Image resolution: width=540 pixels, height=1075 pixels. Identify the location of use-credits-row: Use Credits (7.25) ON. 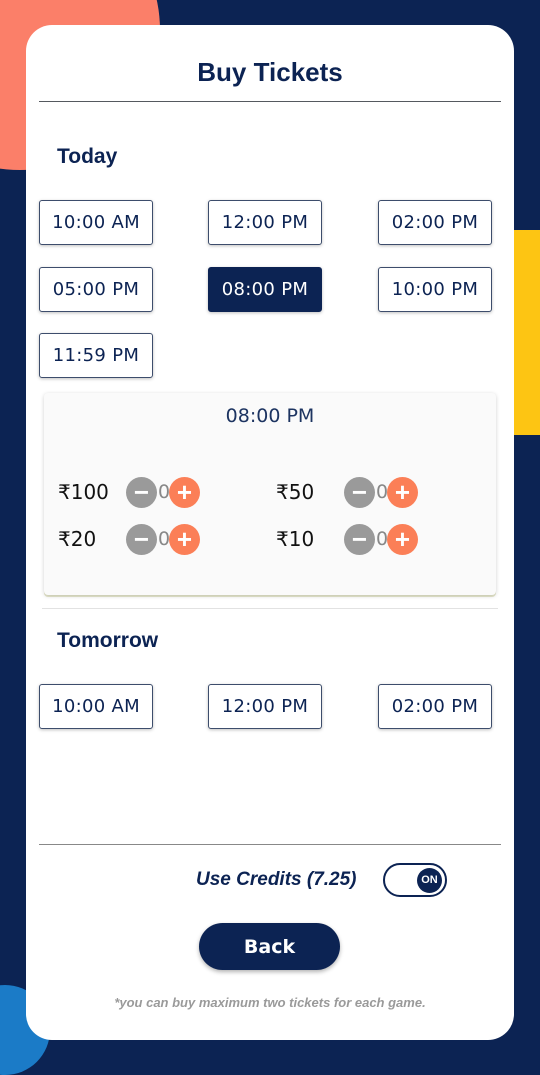
(270, 881).